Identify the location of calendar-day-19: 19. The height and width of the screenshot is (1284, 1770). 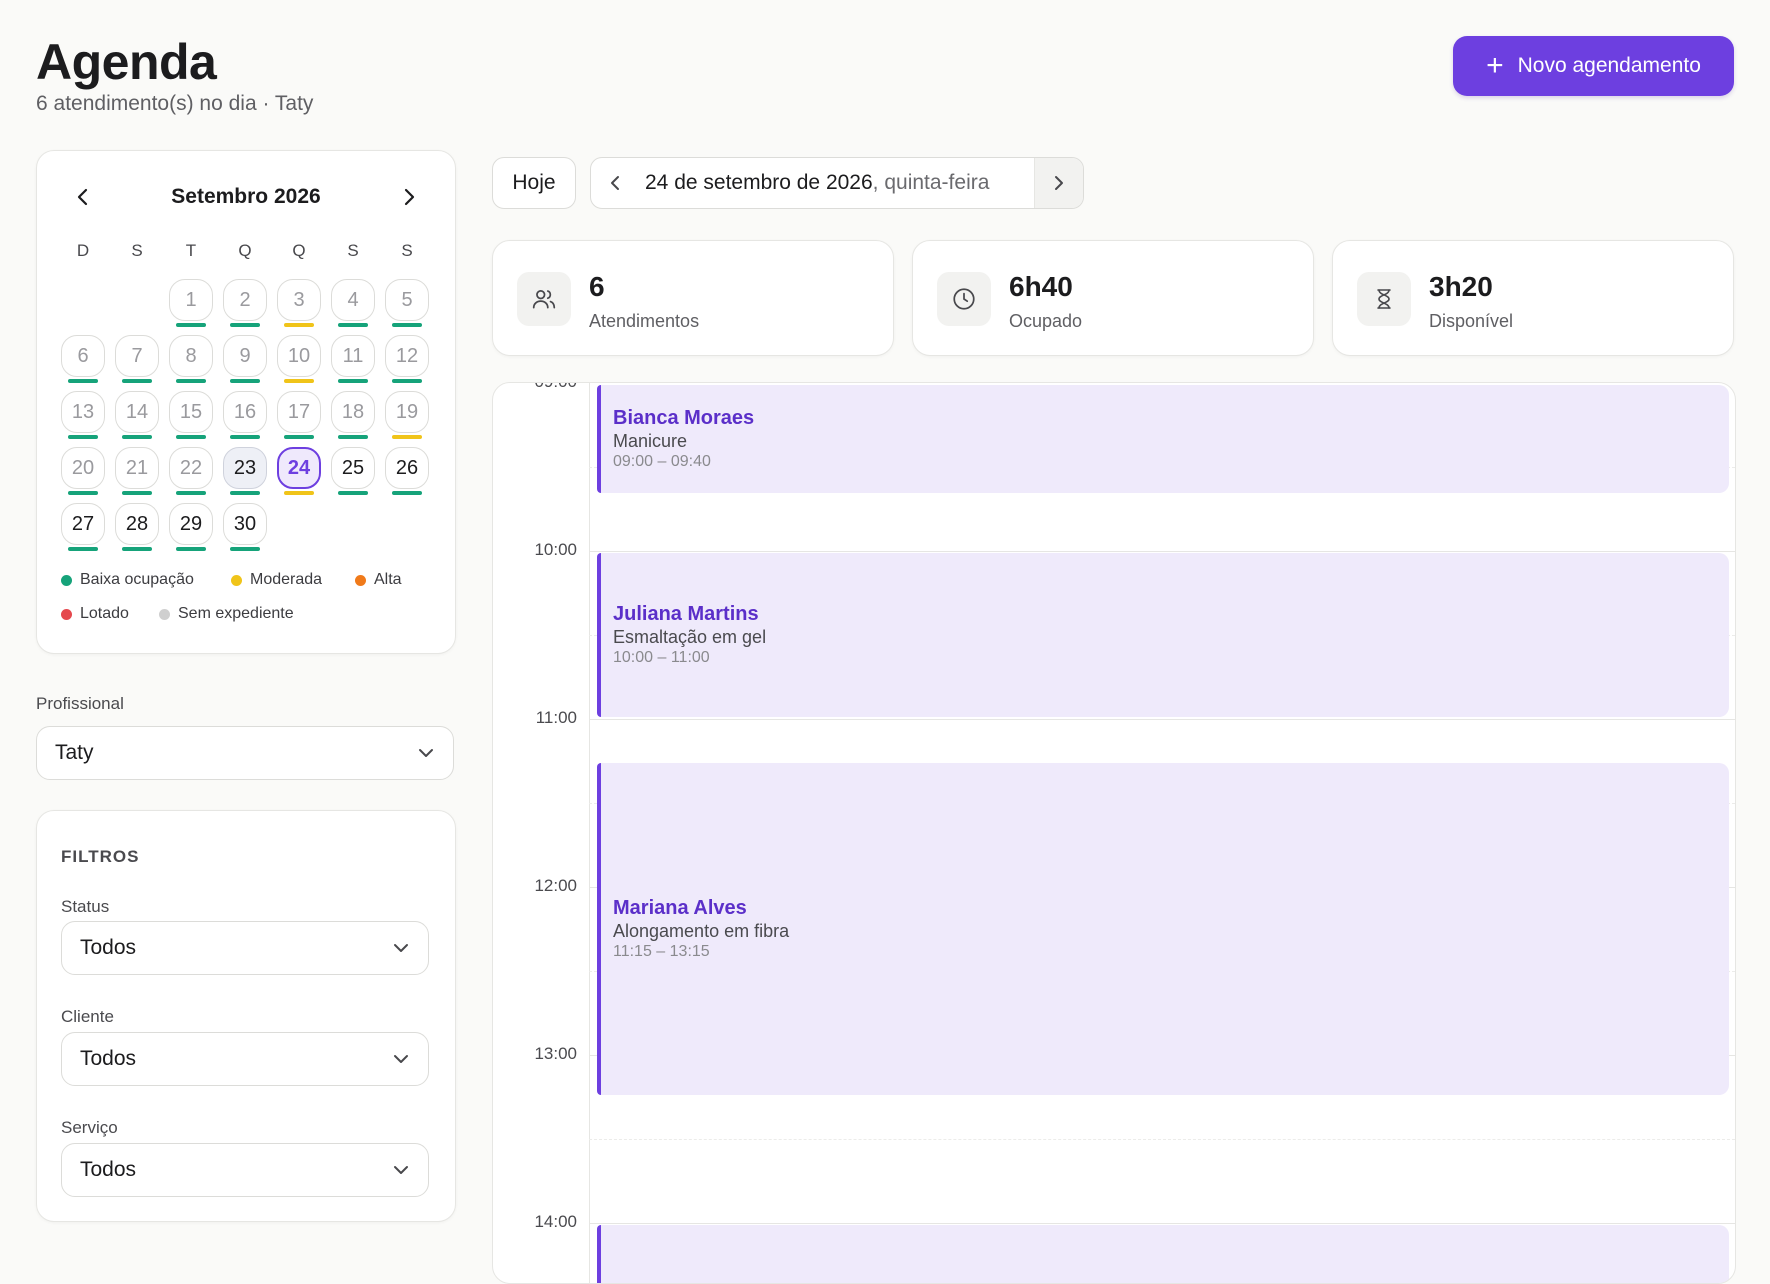
(407, 412).